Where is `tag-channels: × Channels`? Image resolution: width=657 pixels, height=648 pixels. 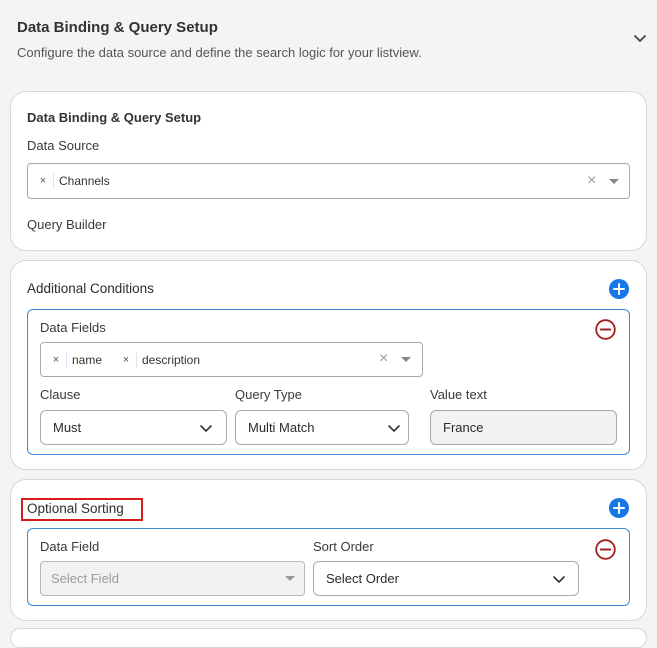
tag-channels: × Channels is located at coordinates (74, 181).